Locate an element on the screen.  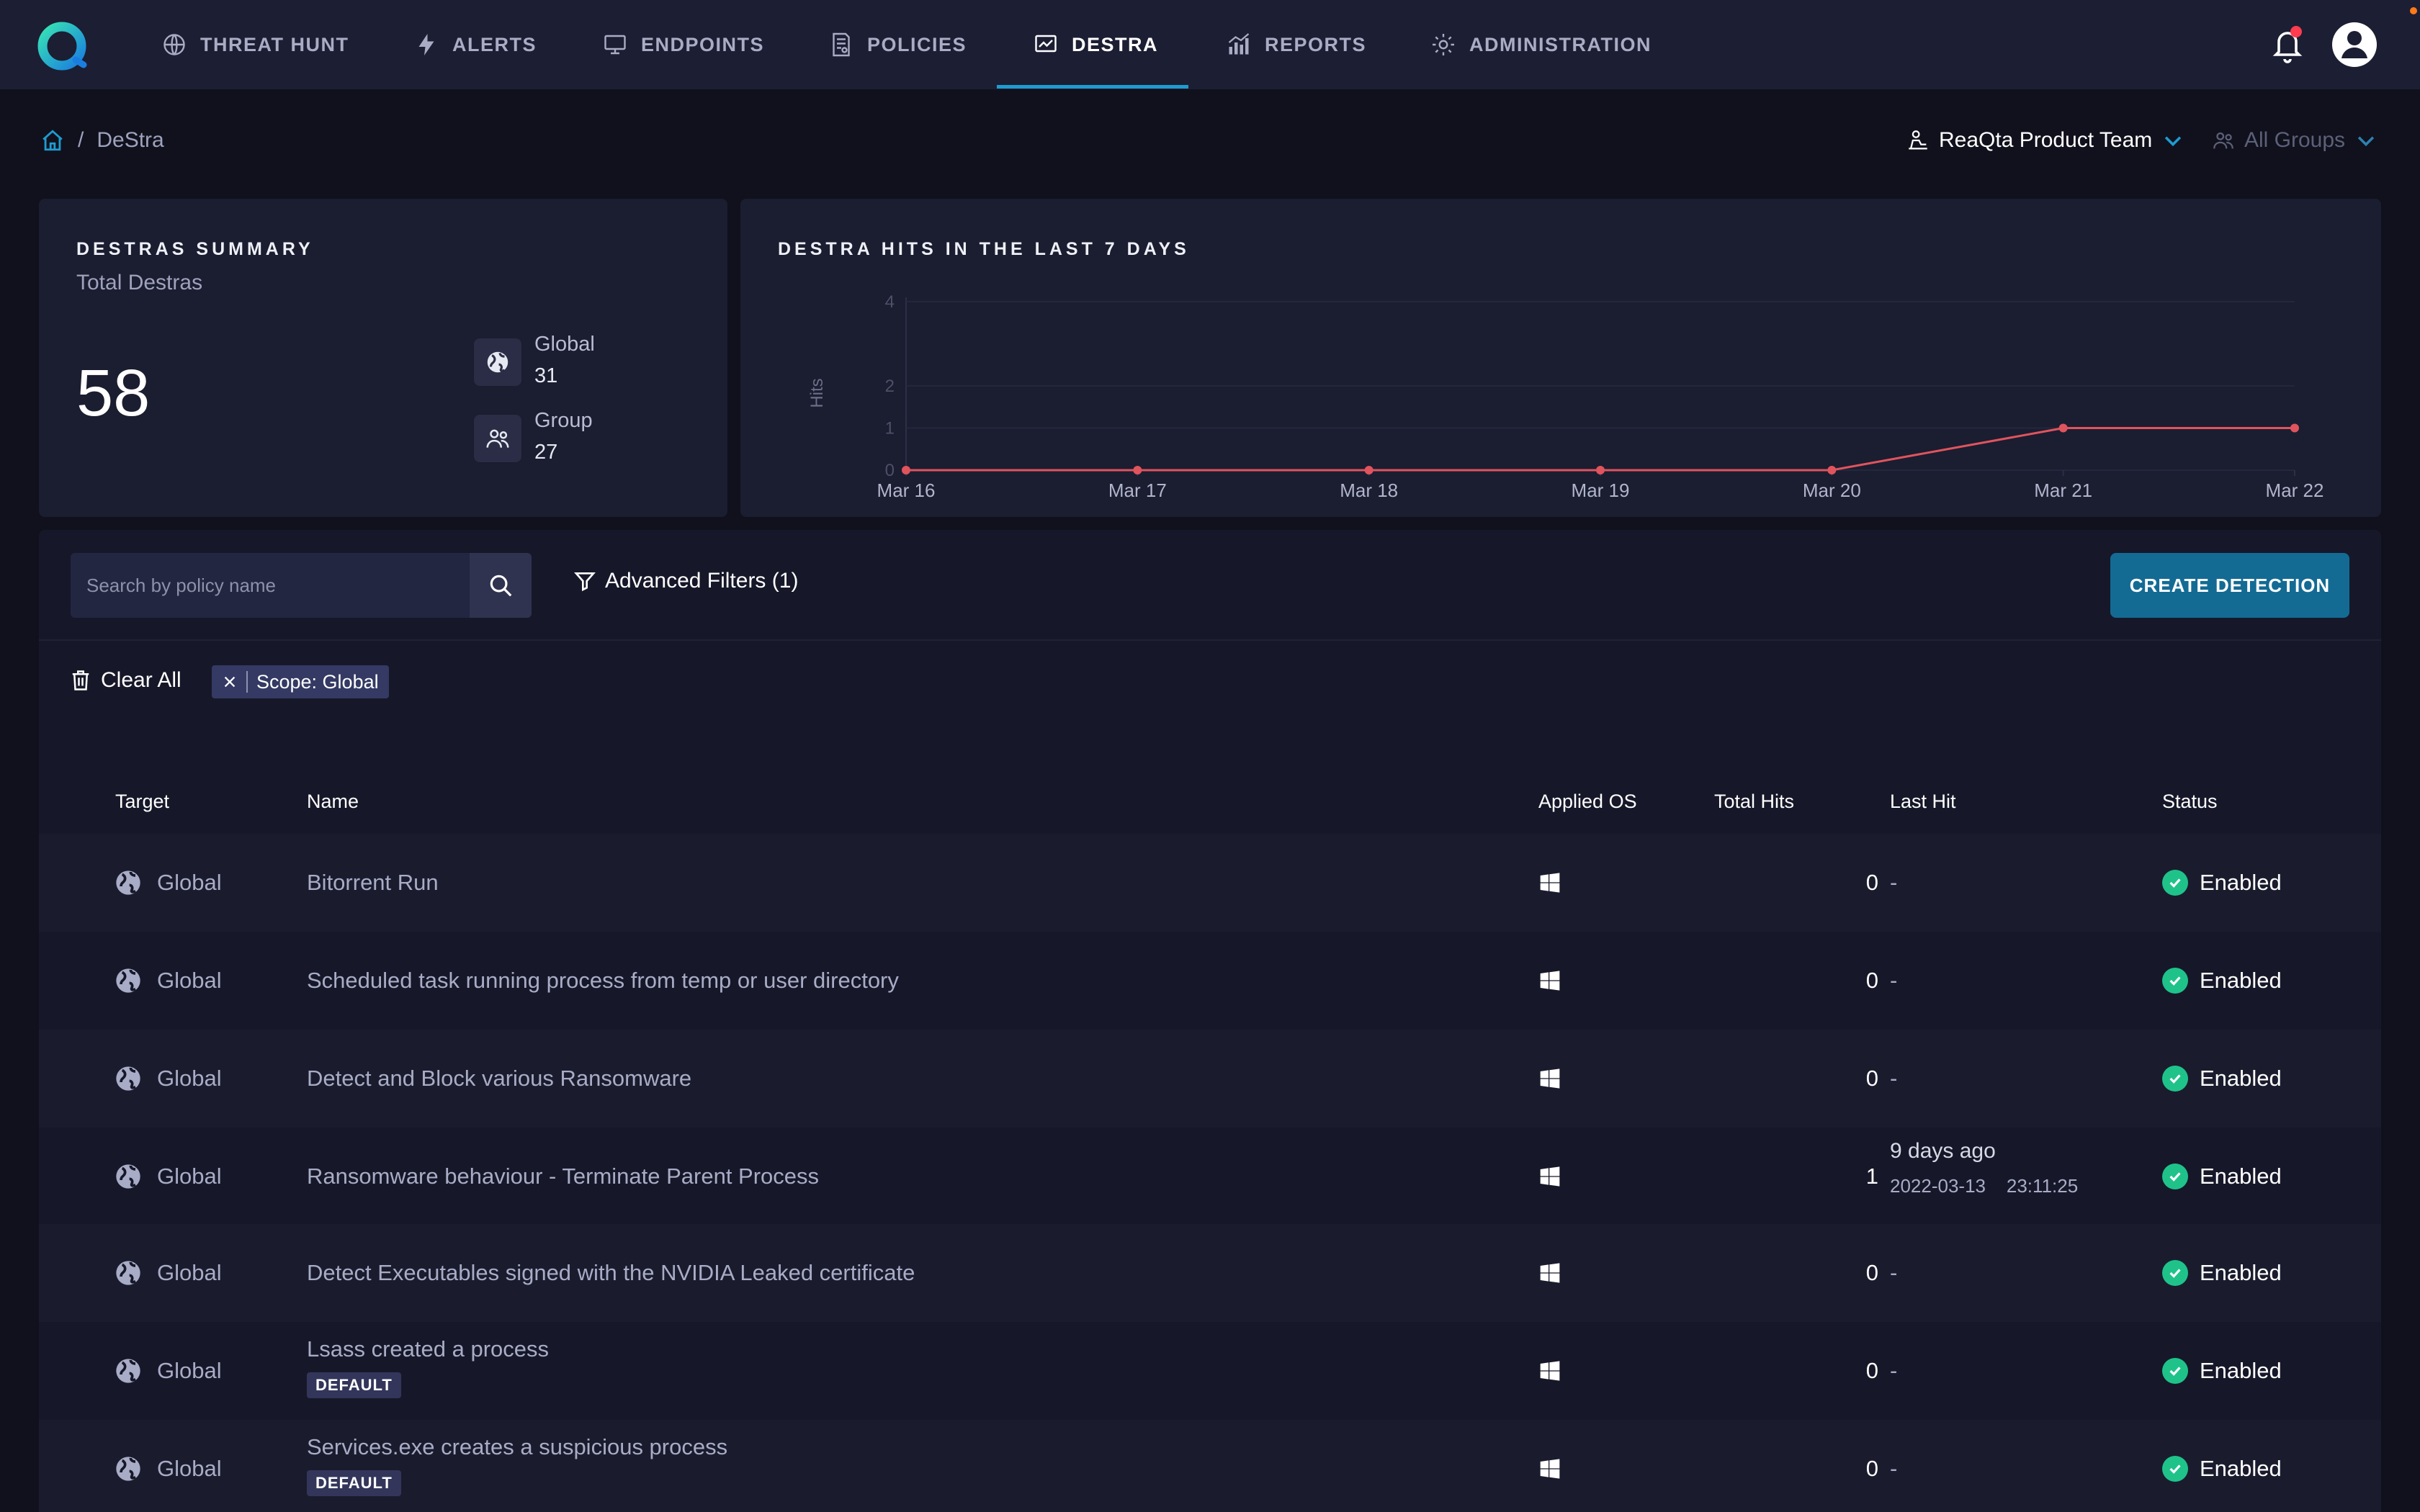
team-label: ReaQta Product Team is located at coordinates (2046, 140).